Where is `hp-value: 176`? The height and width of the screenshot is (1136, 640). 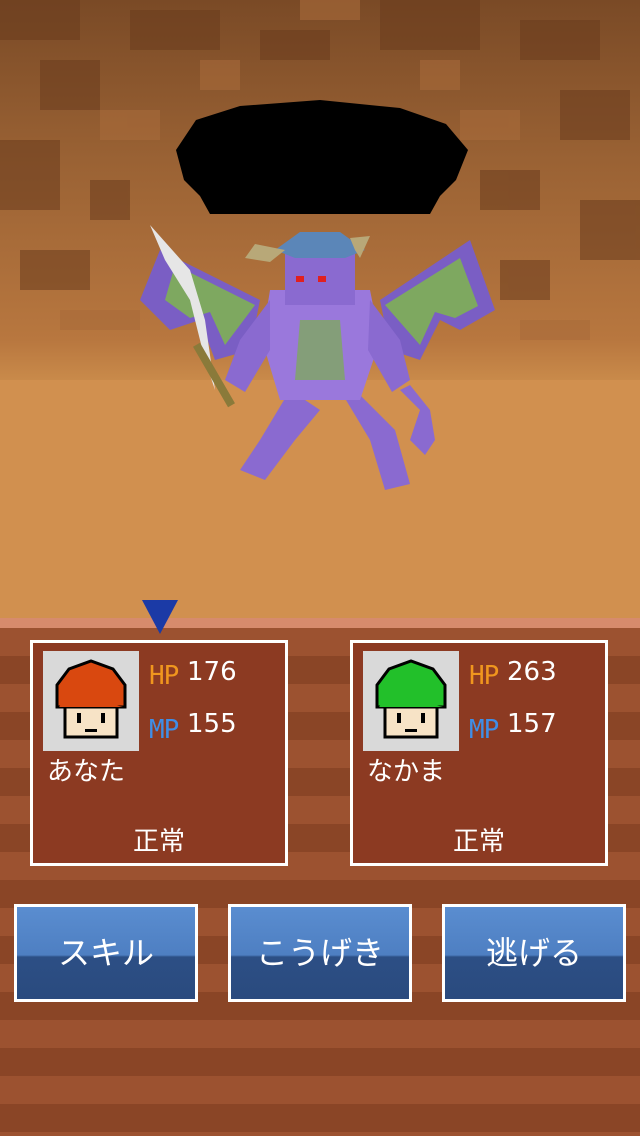
hp-value: 176 is located at coordinates (212, 672).